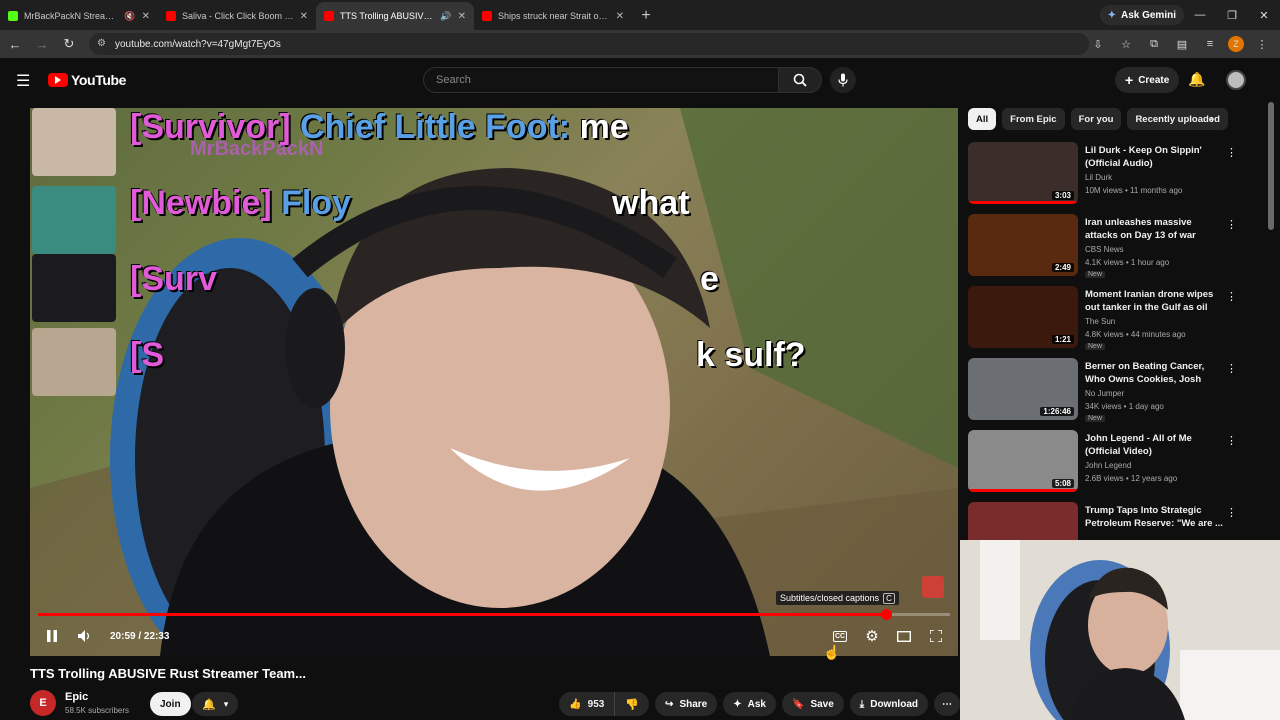  I want to click on youtube-logo: YouTube, so click(87, 80).